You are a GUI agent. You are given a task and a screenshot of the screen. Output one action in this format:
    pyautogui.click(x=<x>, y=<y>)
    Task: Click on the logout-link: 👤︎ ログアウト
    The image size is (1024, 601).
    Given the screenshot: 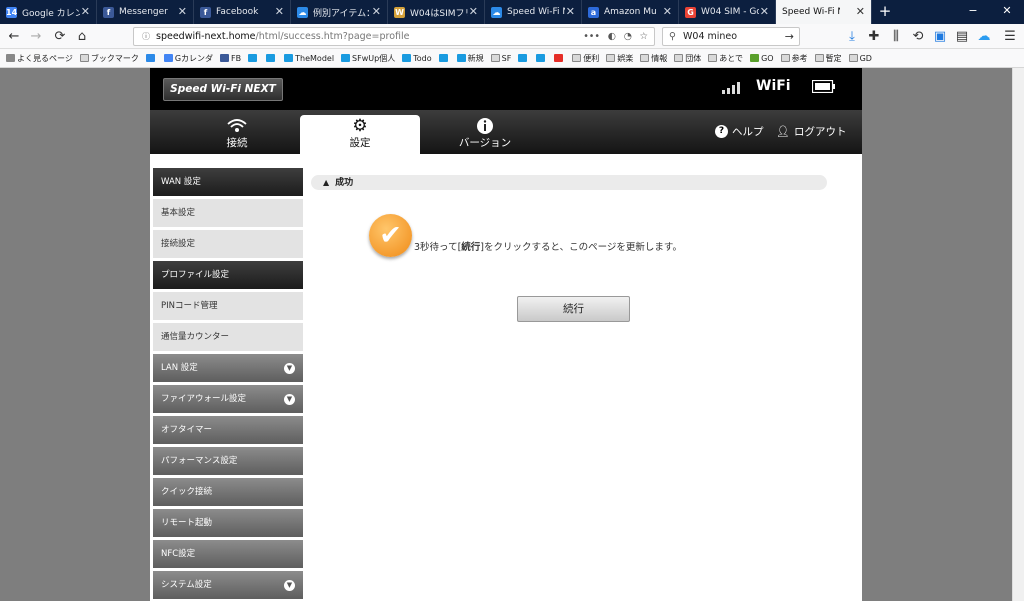 What is the action you would take?
    pyautogui.click(x=811, y=131)
    